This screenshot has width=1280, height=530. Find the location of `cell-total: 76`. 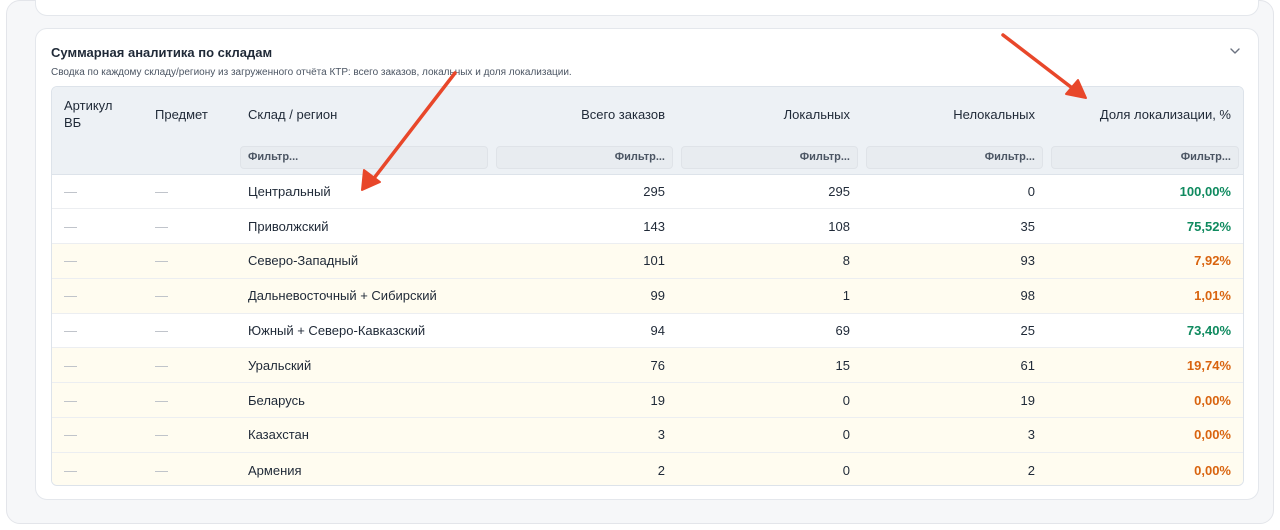

cell-total: 76 is located at coordinates (584, 365).